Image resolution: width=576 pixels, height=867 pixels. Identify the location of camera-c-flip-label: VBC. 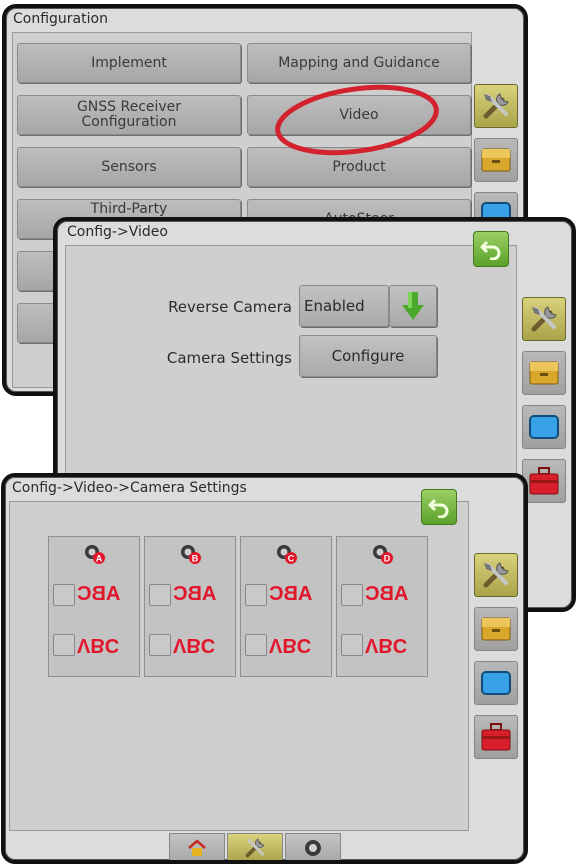
(290, 645).